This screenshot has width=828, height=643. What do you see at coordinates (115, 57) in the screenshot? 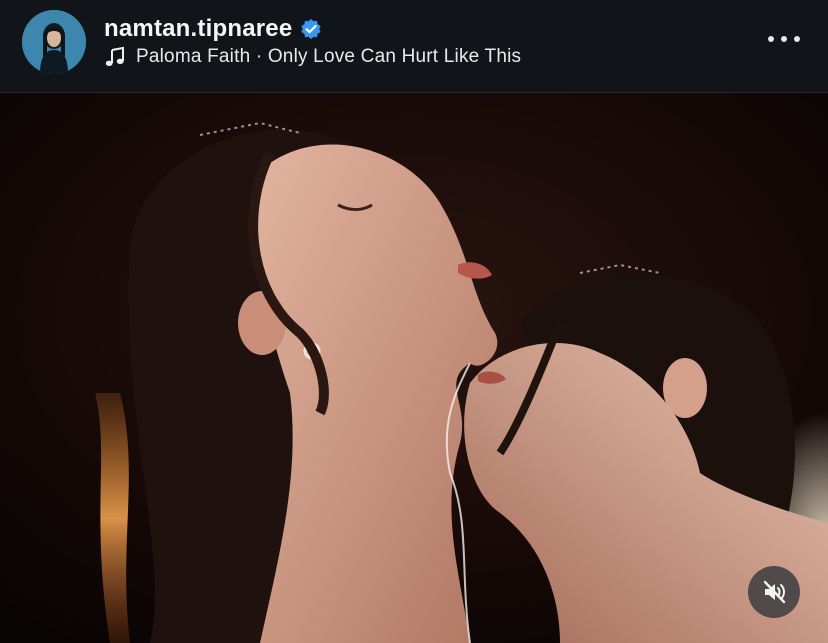
I see `music-note-icon` at bounding box center [115, 57].